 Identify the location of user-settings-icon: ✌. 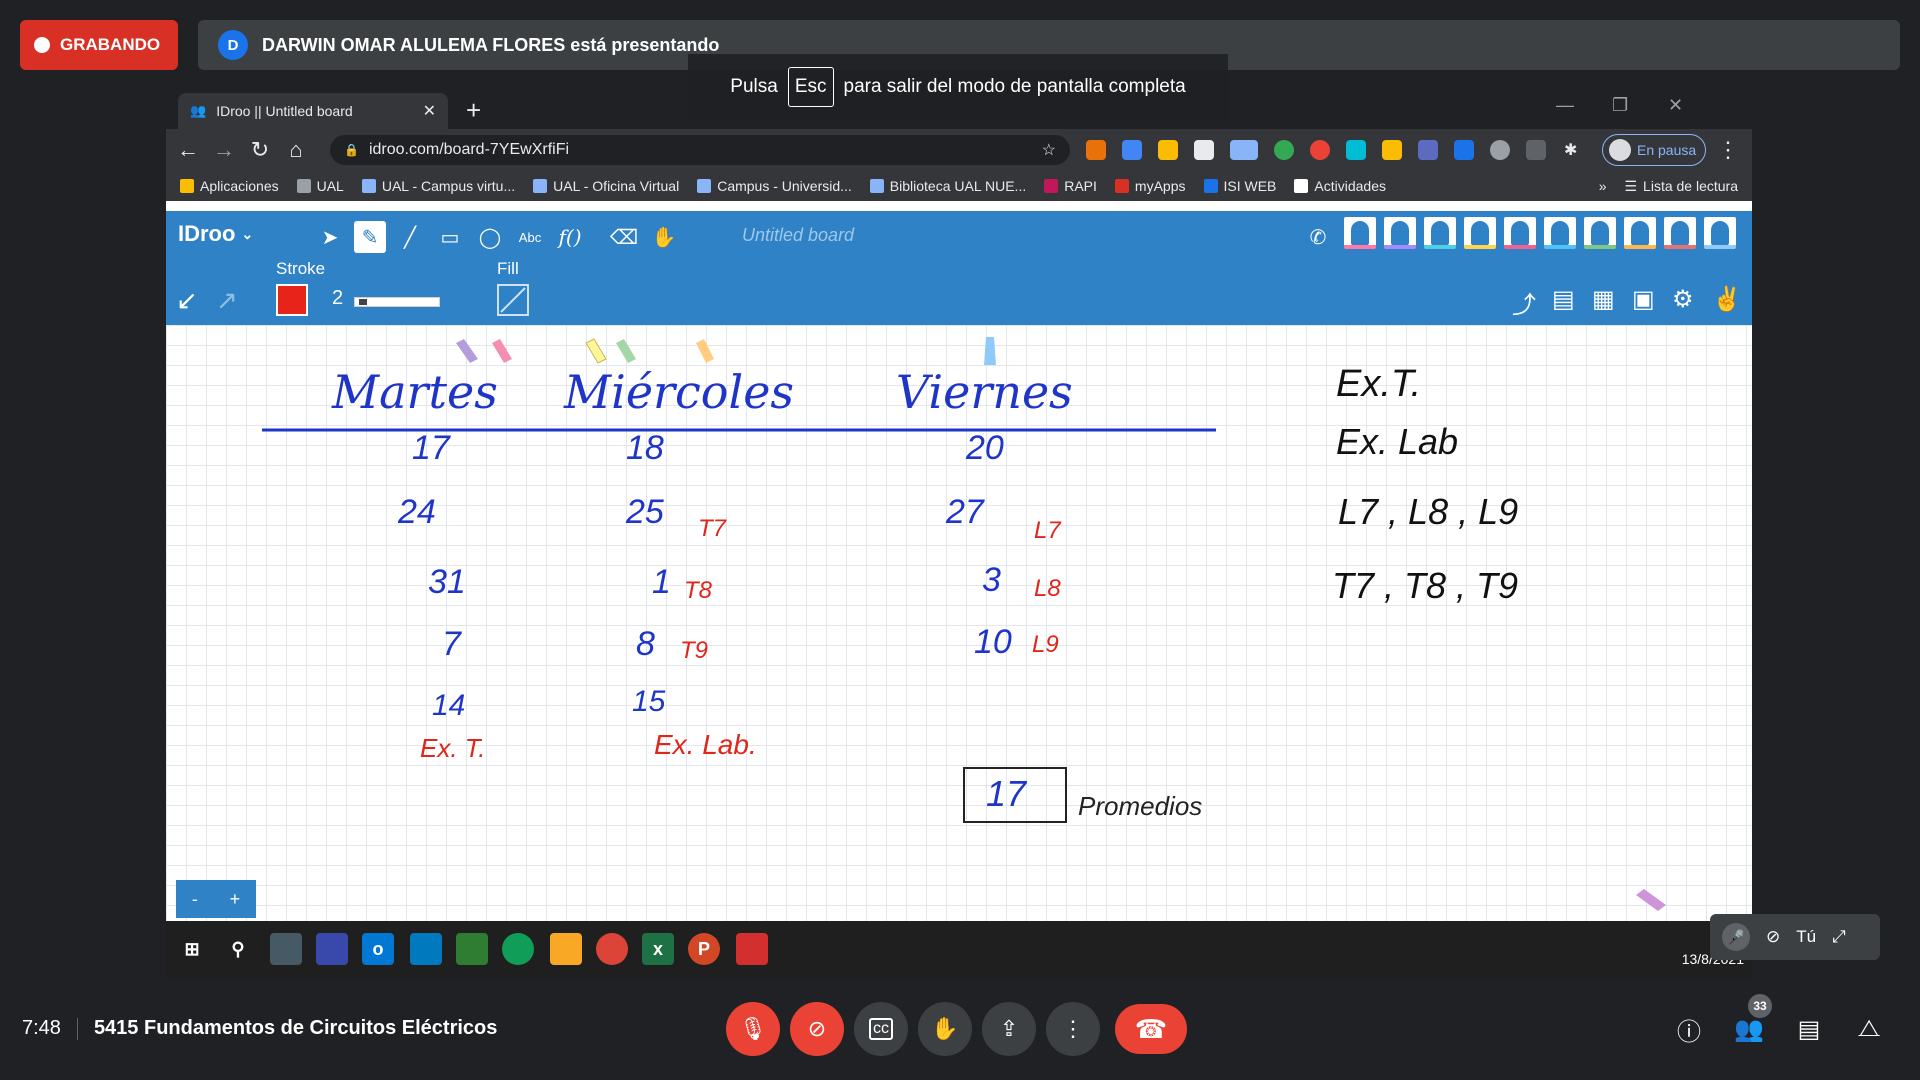
(1727, 299).